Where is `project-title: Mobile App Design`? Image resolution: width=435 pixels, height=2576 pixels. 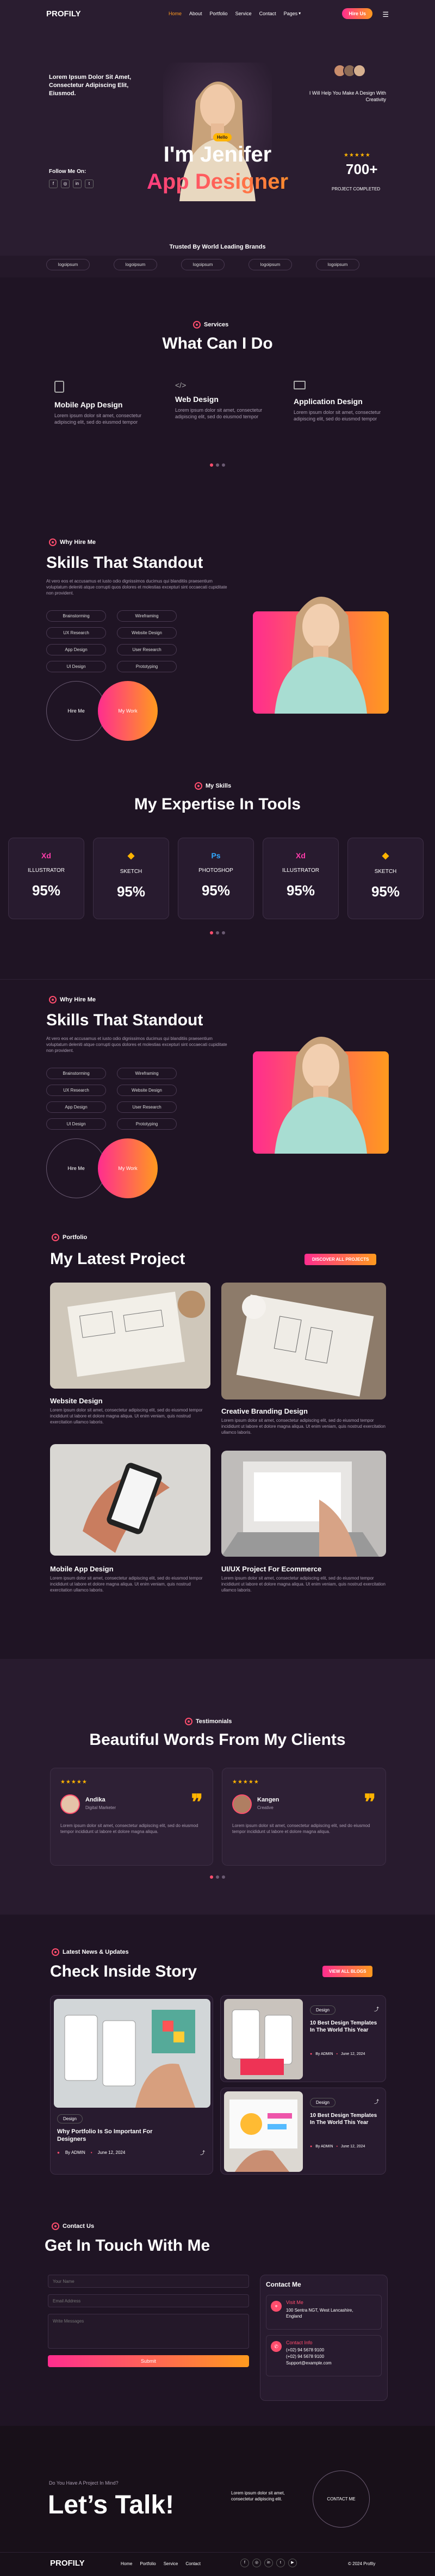
project-title: Mobile App Design is located at coordinates (82, 1569).